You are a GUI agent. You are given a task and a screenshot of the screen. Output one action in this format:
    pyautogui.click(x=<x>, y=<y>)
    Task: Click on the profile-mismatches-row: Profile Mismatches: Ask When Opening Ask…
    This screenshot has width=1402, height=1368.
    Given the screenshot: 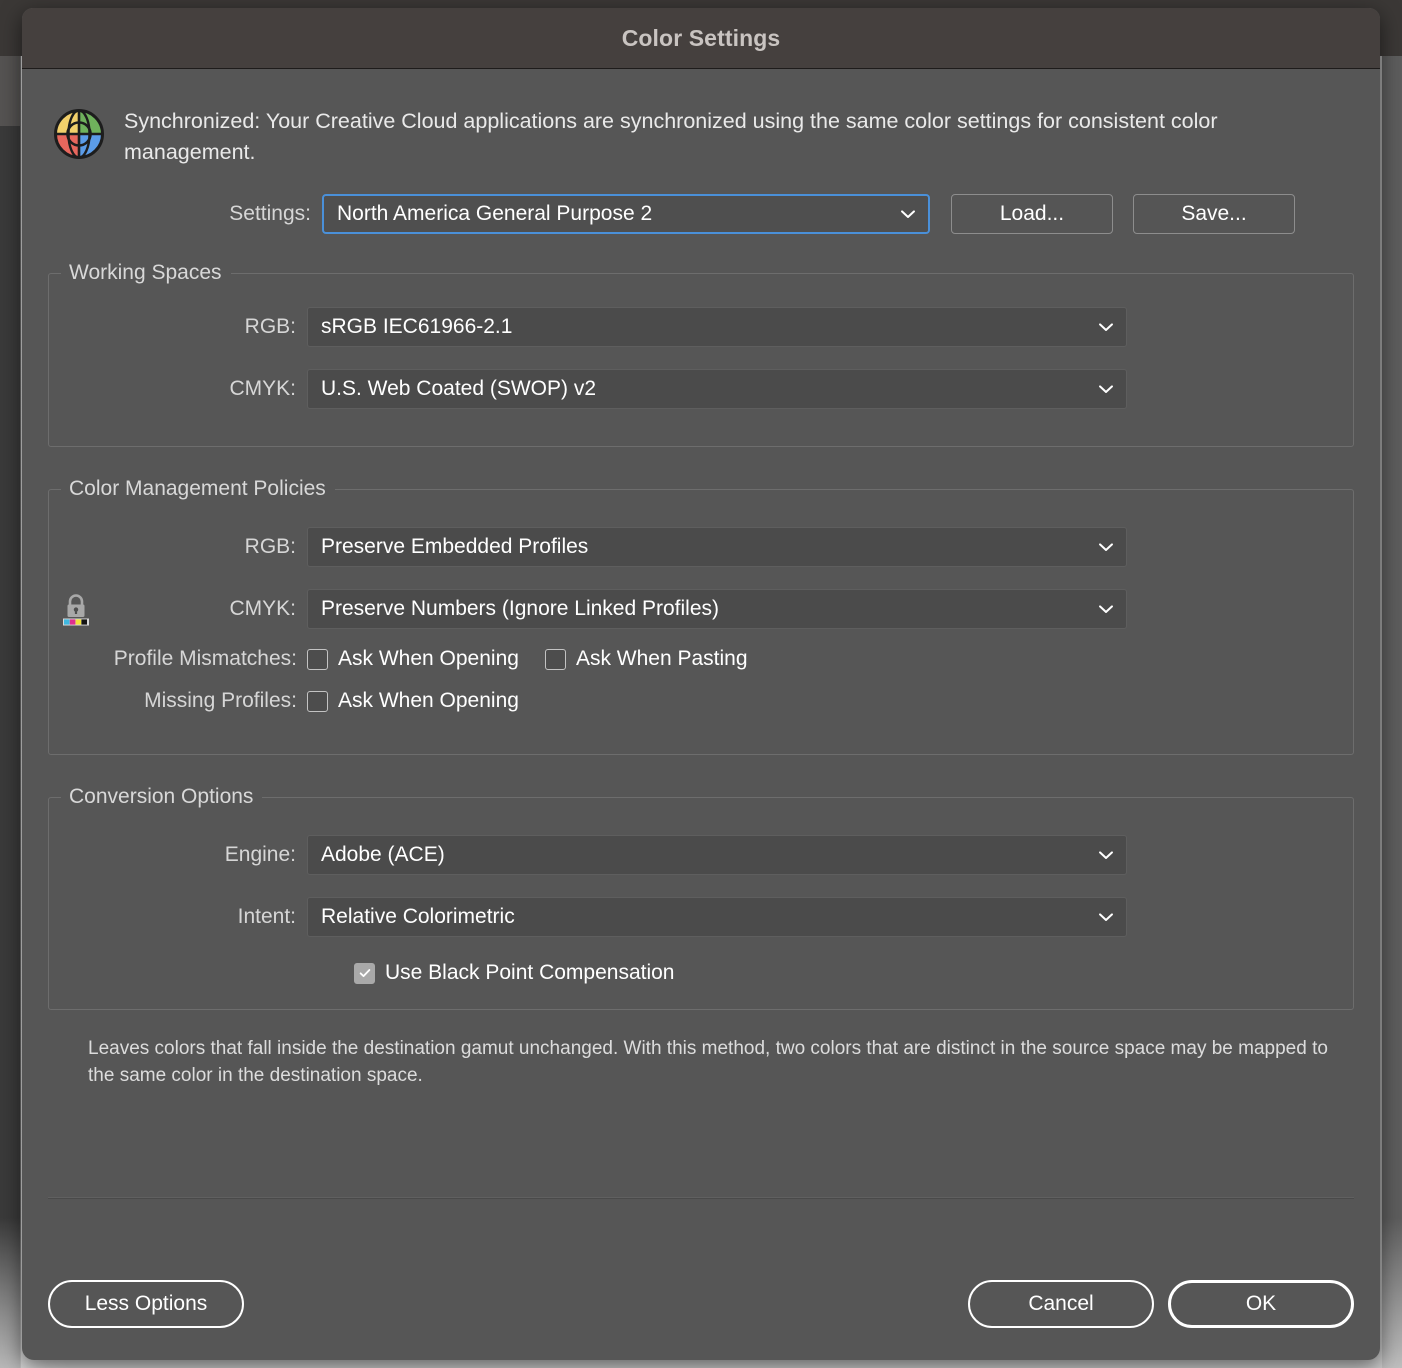 What is the action you would take?
    pyautogui.click(x=701, y=659)
    